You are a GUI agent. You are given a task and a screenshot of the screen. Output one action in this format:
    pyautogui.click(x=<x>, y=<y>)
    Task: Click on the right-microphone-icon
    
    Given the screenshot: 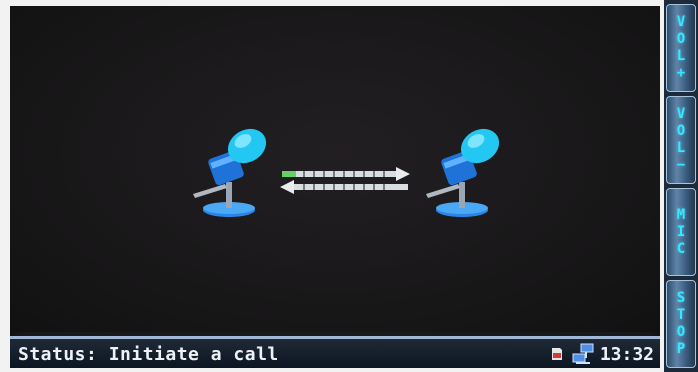 What is the action you would take?
    pyautogui.click(x=463, y=172)
    